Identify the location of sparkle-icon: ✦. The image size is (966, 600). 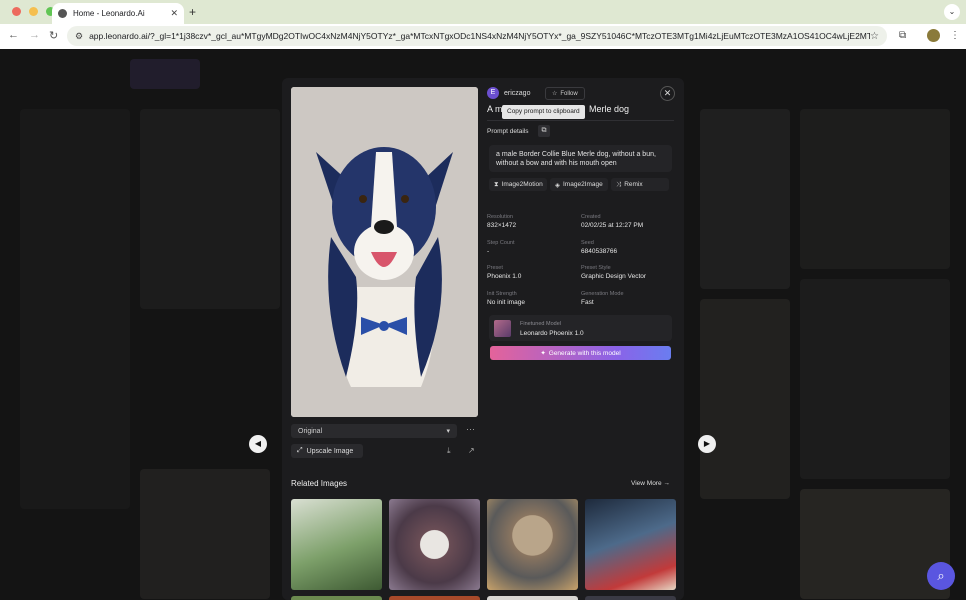
(543, 353).